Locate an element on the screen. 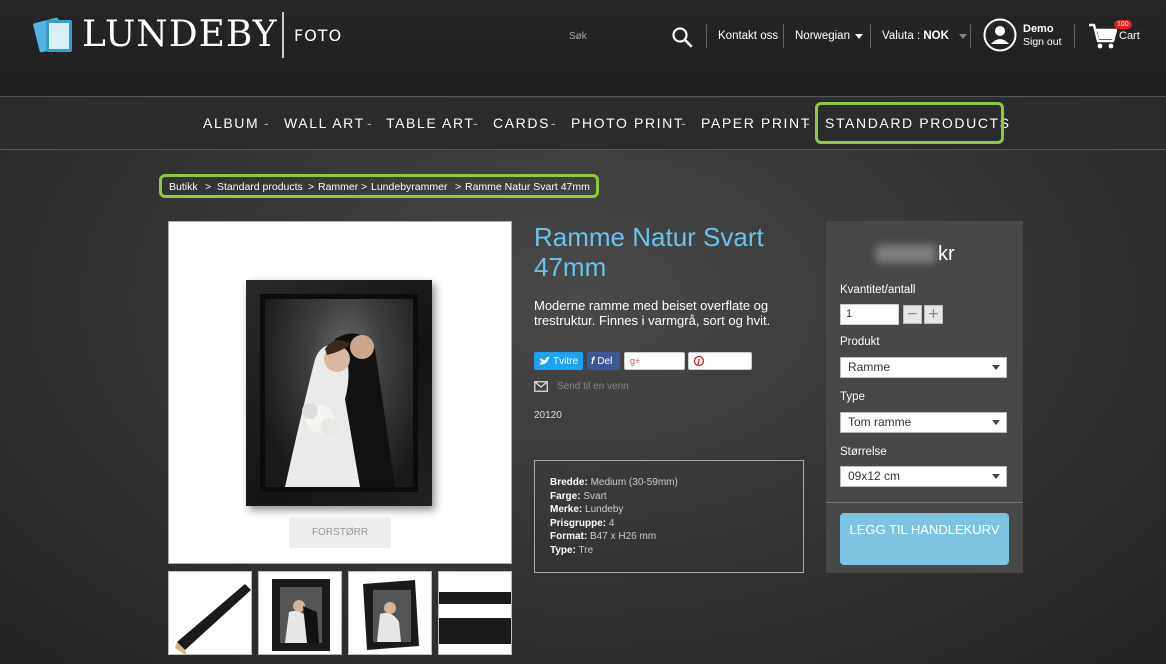  nav-item-photo-print: PHOTO PRINT is located at coordinates (627, 123).